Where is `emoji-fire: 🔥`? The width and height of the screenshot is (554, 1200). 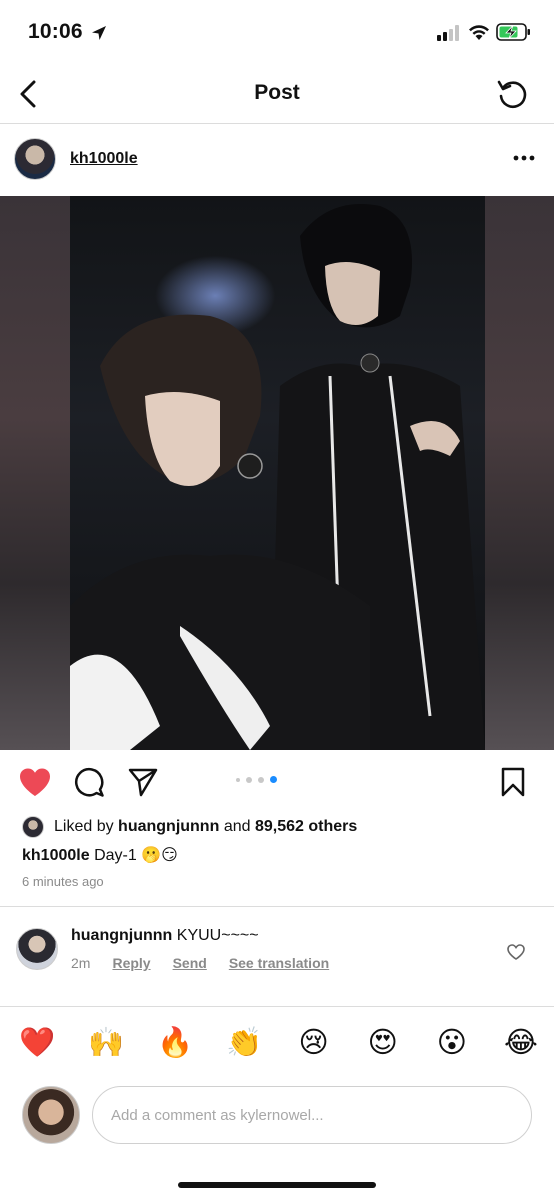 emoji-fire: 🔥 is located at coordinates (175, 1043).